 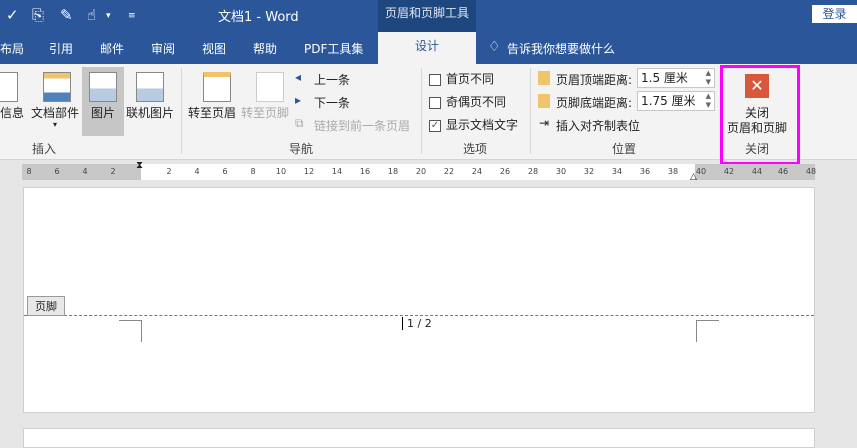 I want to click on edit-icon: ✎, so click(x=66, y=15).